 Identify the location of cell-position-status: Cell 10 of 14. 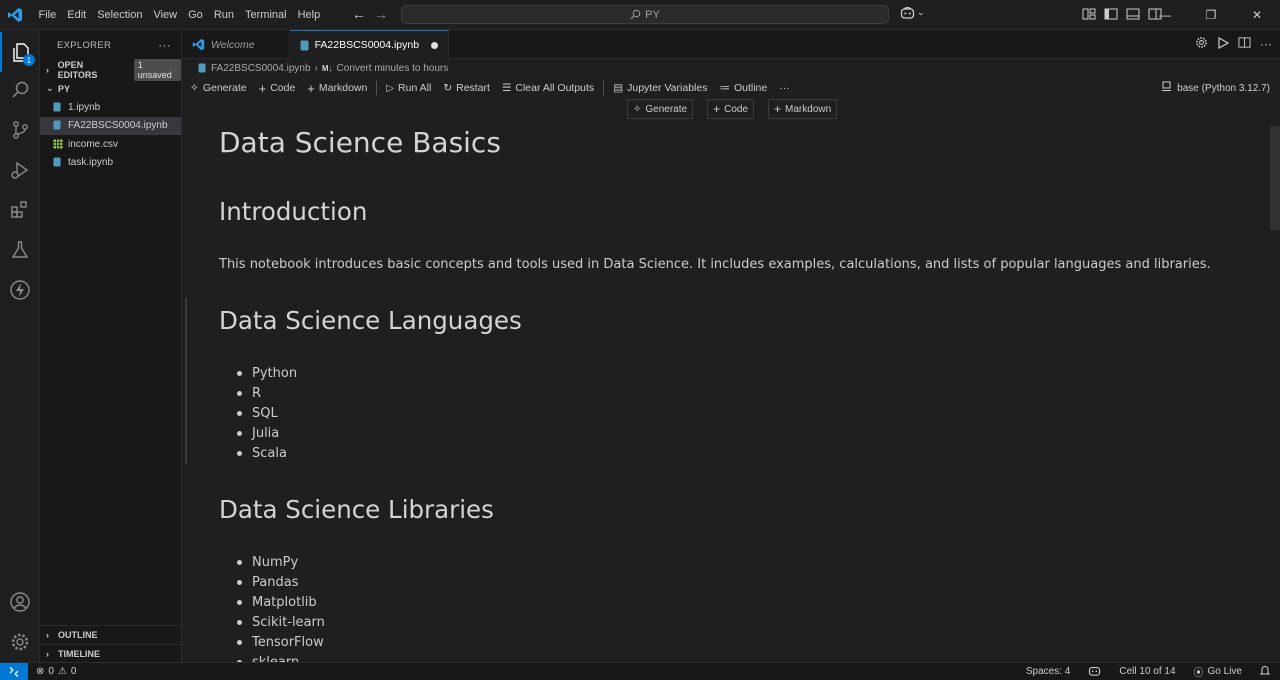
(1147, 671).